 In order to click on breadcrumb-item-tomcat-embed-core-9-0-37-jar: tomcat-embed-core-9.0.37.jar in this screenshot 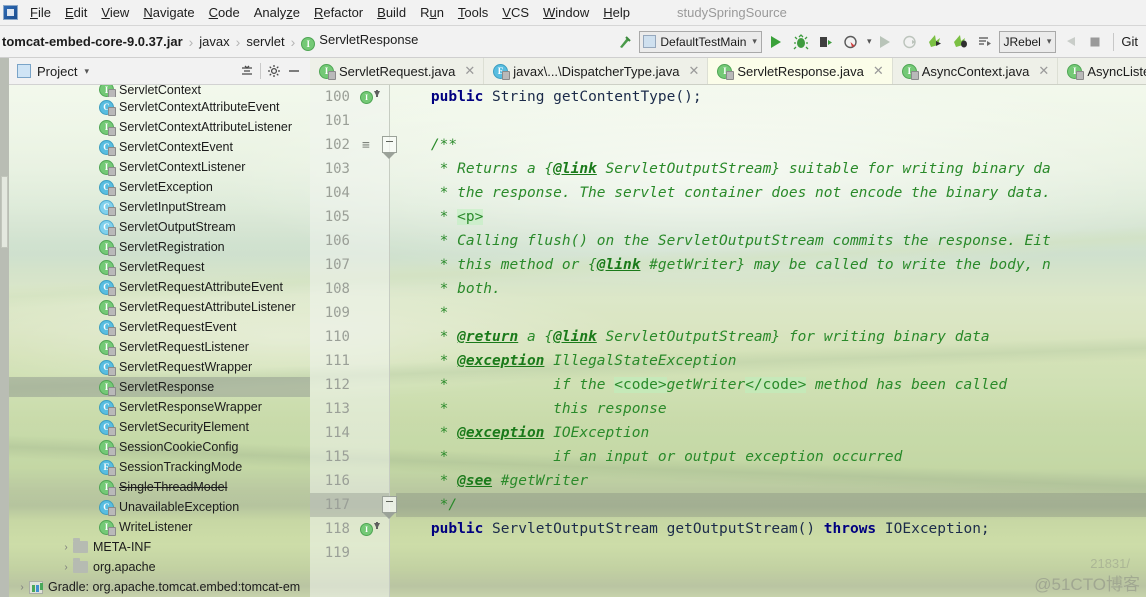, I will do `click(92, 41)`.